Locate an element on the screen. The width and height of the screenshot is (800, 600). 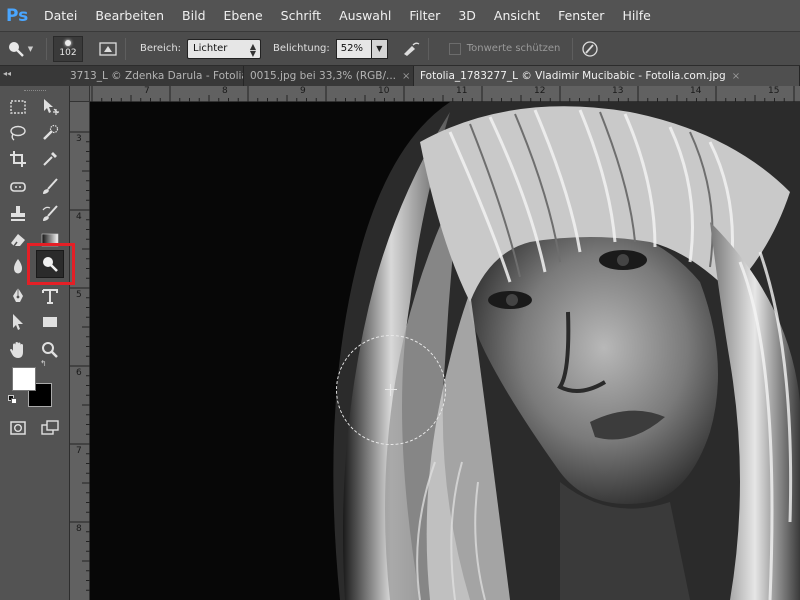
ruler-label: 9 is located at coordinates (303, 91).